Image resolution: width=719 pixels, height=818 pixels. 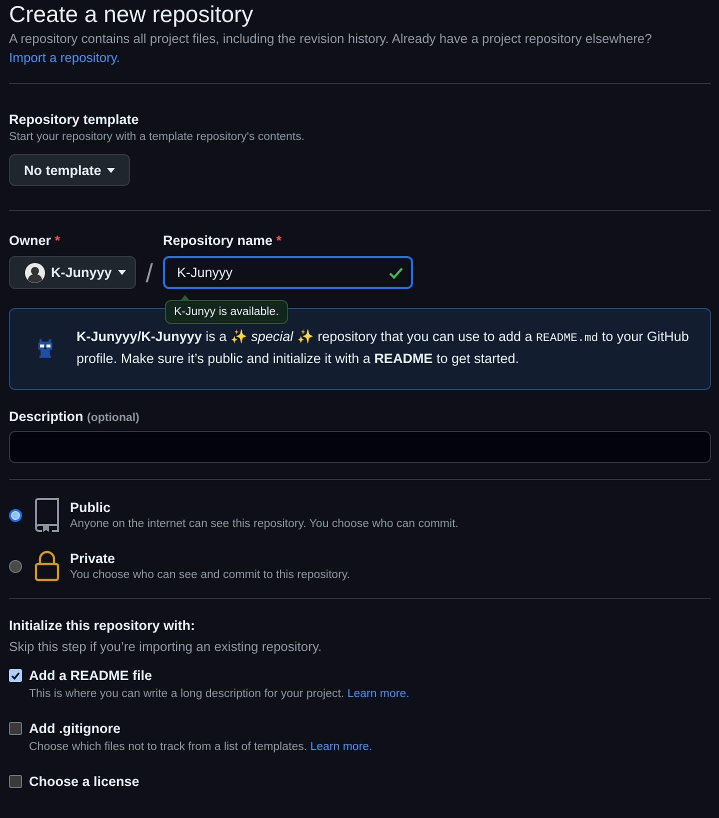 What do you see at coordinates (69, 170) in the screenshot?
I see `template-dropdown: No template` at bounding box center [69, 170].